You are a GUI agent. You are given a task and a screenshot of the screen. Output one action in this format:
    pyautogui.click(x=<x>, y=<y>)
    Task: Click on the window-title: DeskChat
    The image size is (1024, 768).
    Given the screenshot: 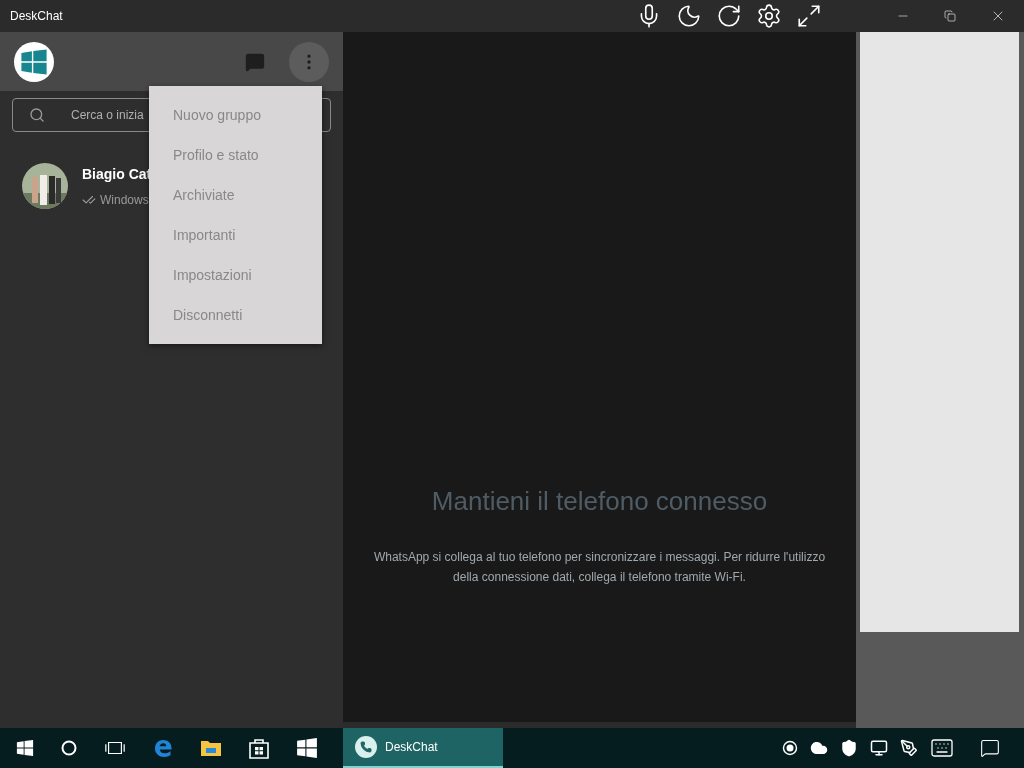 What is the action you would take?
    pyautogui.click(x=36, y=16)
    